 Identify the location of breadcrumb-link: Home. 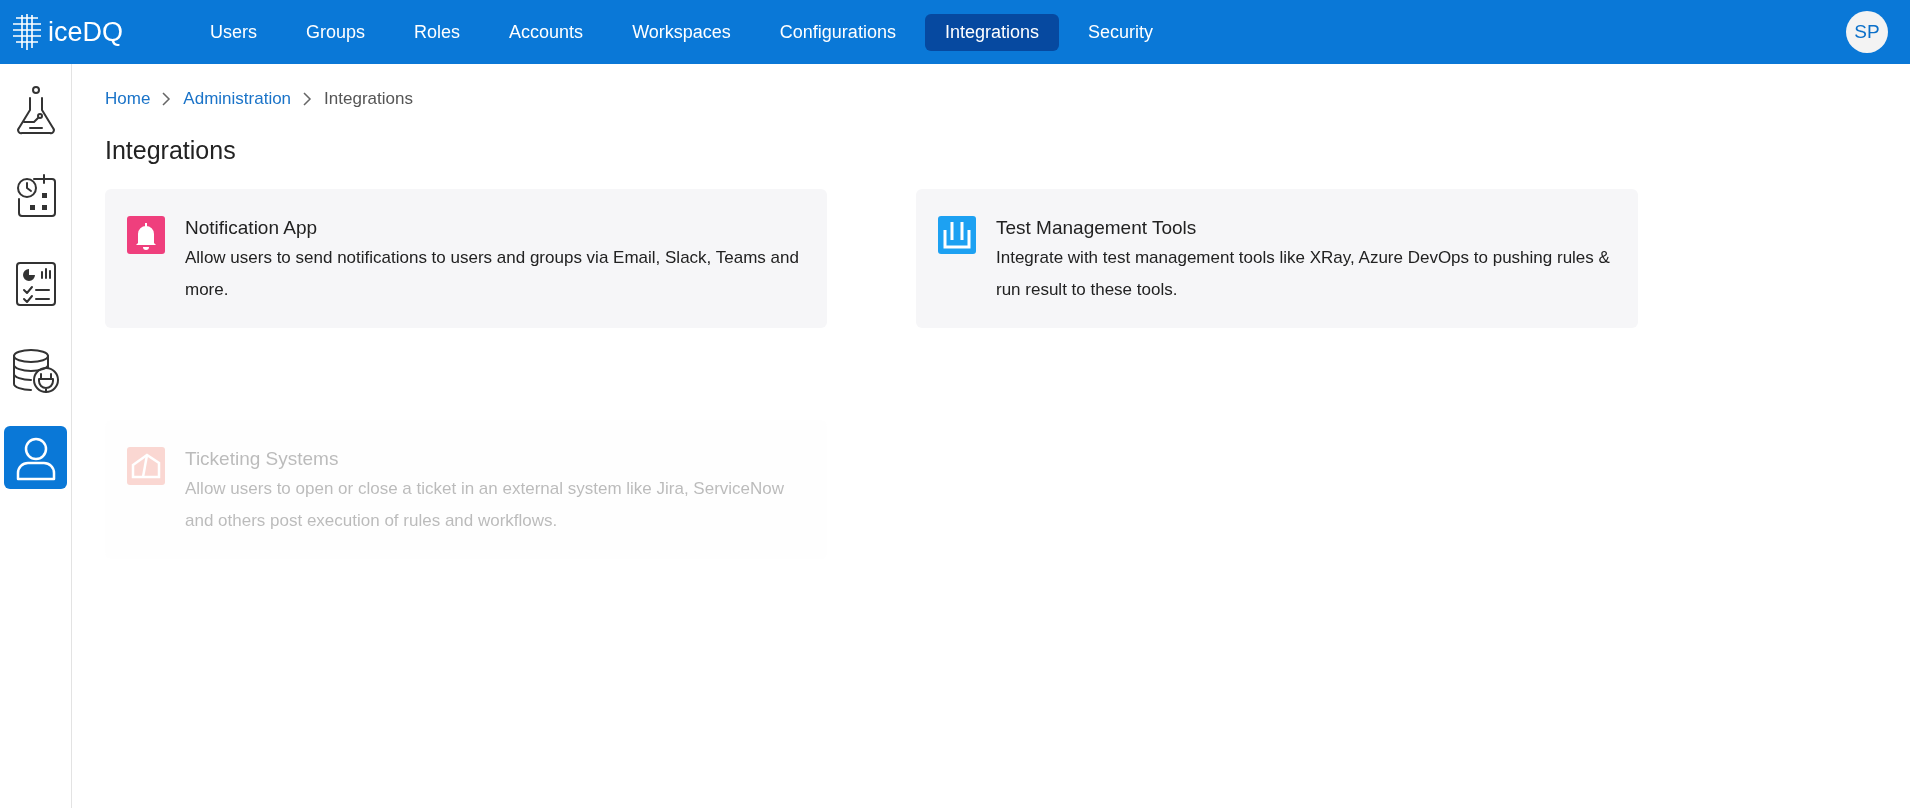
(128, 99).